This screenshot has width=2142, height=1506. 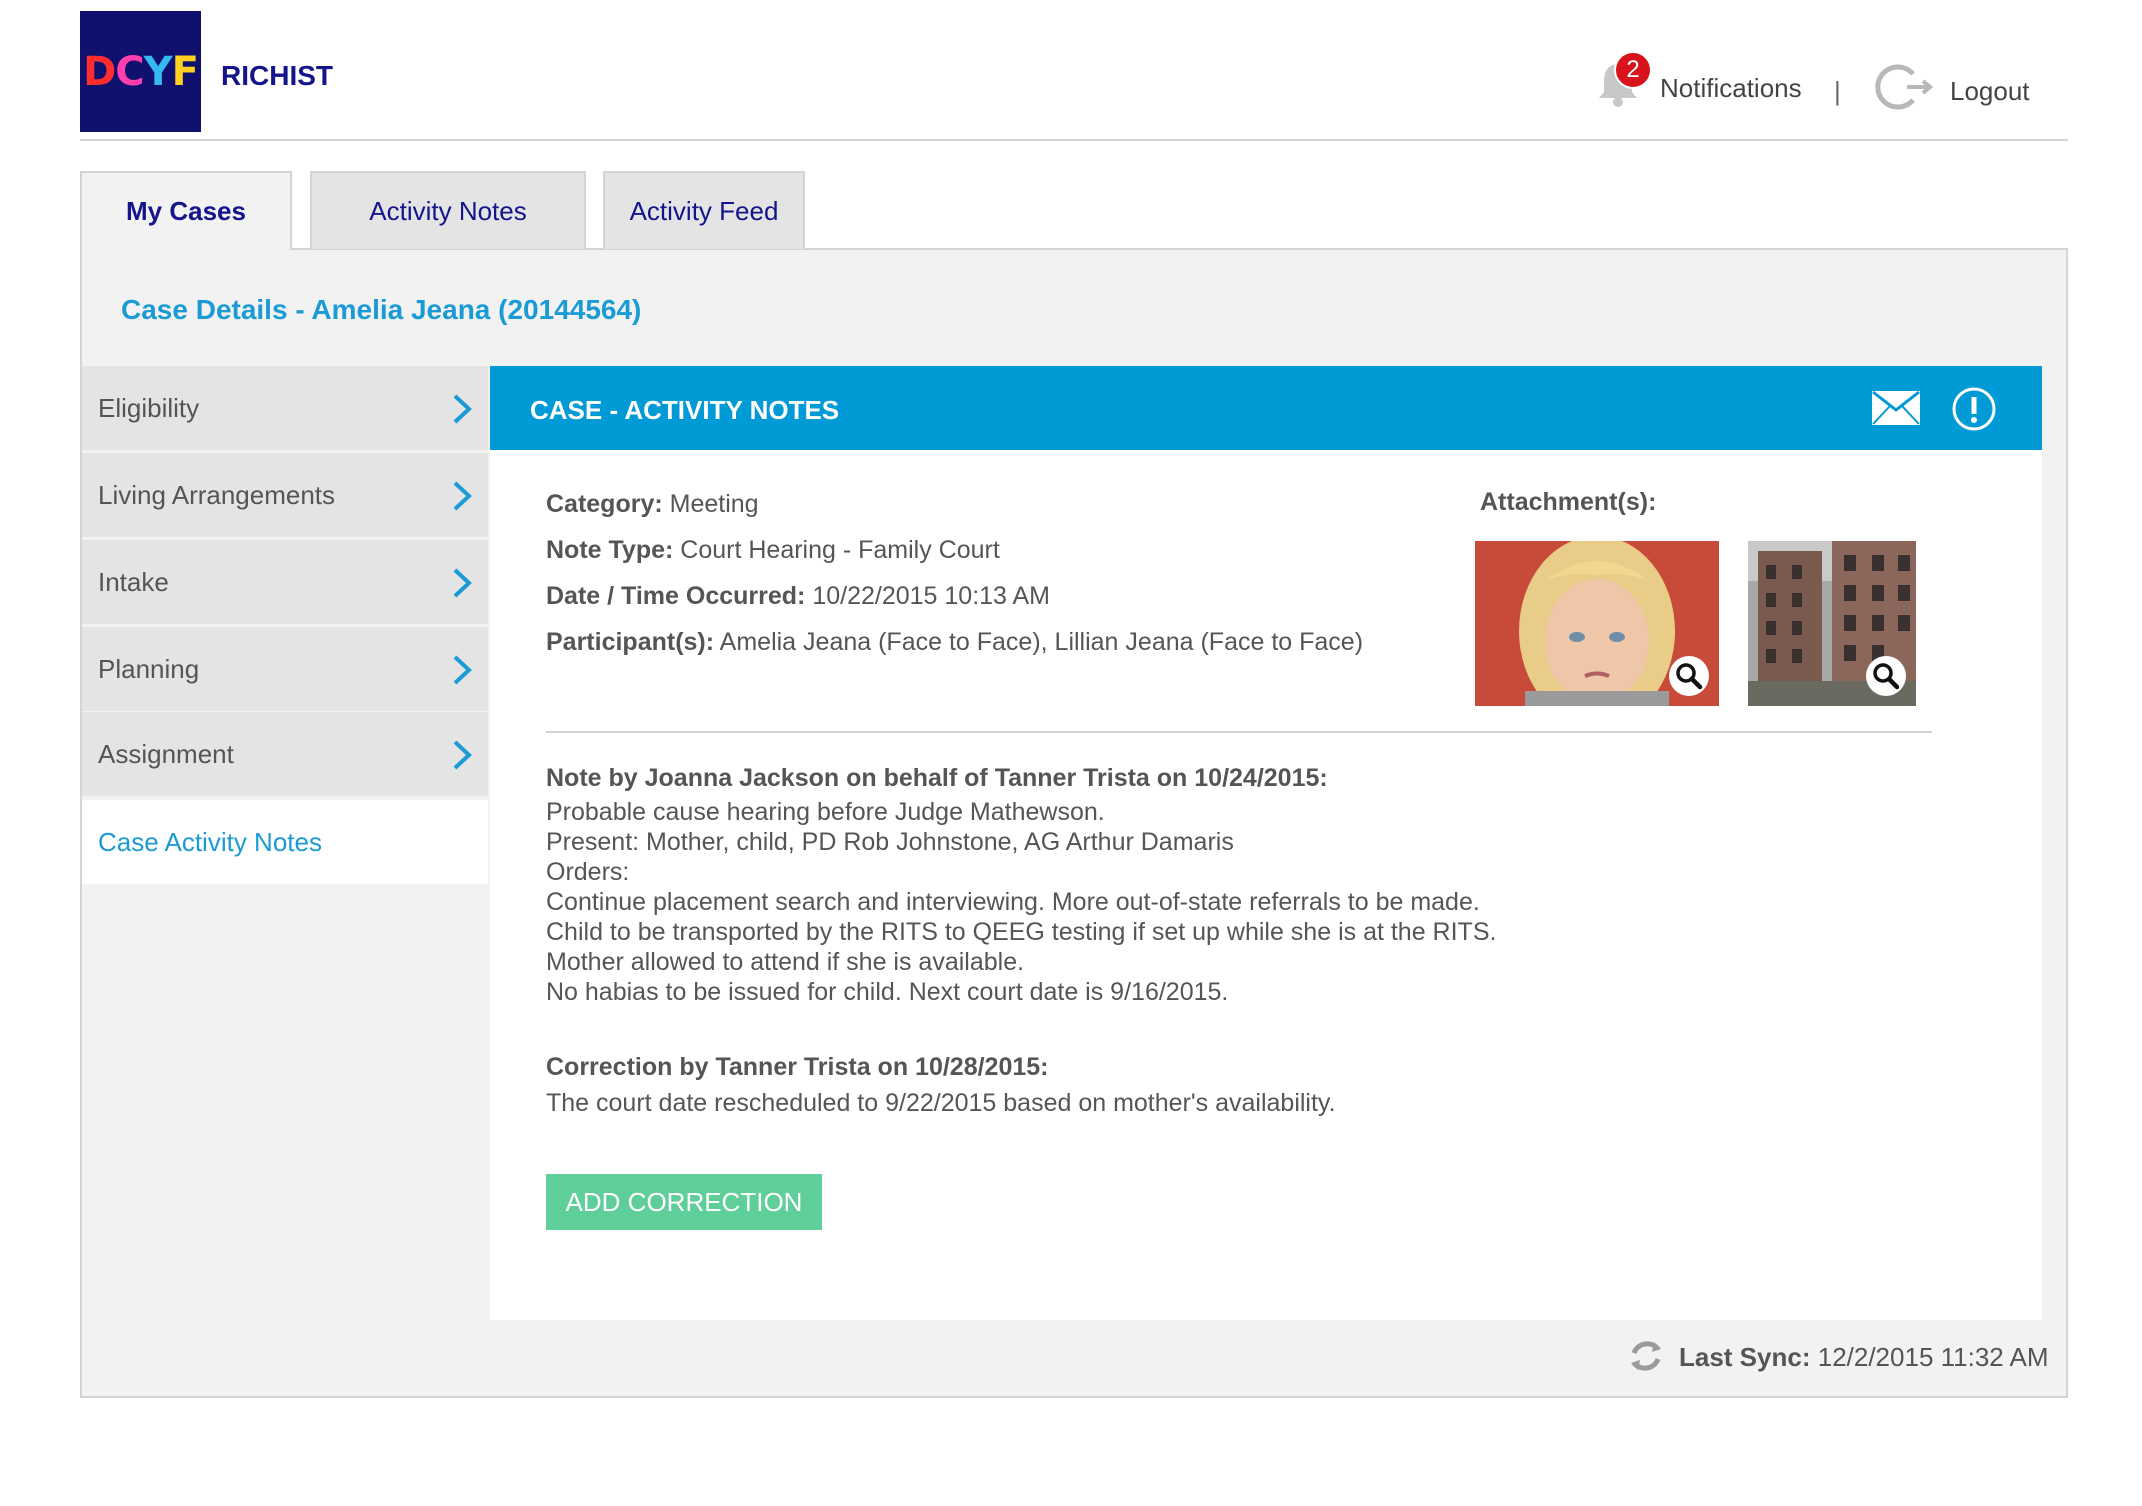 What do you see at coordinates (285, 408) in the screenshot?
I see `sidebar-item-eligibility: Eligibility` at bounding box center [285, 408].